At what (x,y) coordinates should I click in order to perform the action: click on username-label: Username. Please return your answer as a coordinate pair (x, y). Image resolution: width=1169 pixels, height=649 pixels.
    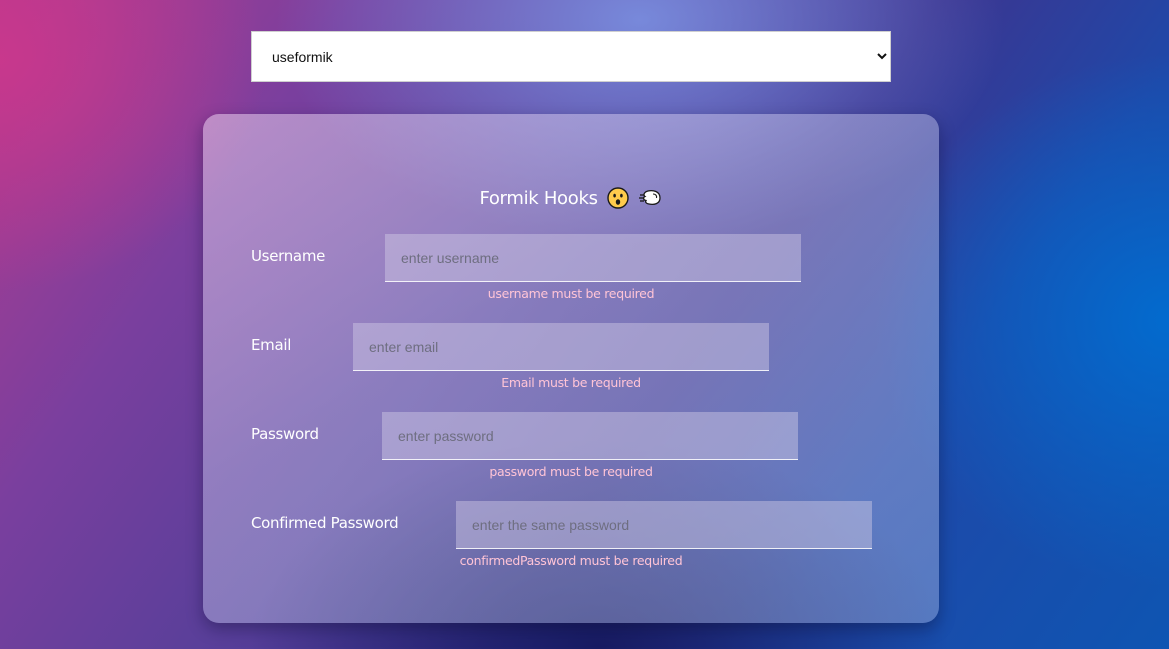
    Looking at the image, I should click on (288, 256).